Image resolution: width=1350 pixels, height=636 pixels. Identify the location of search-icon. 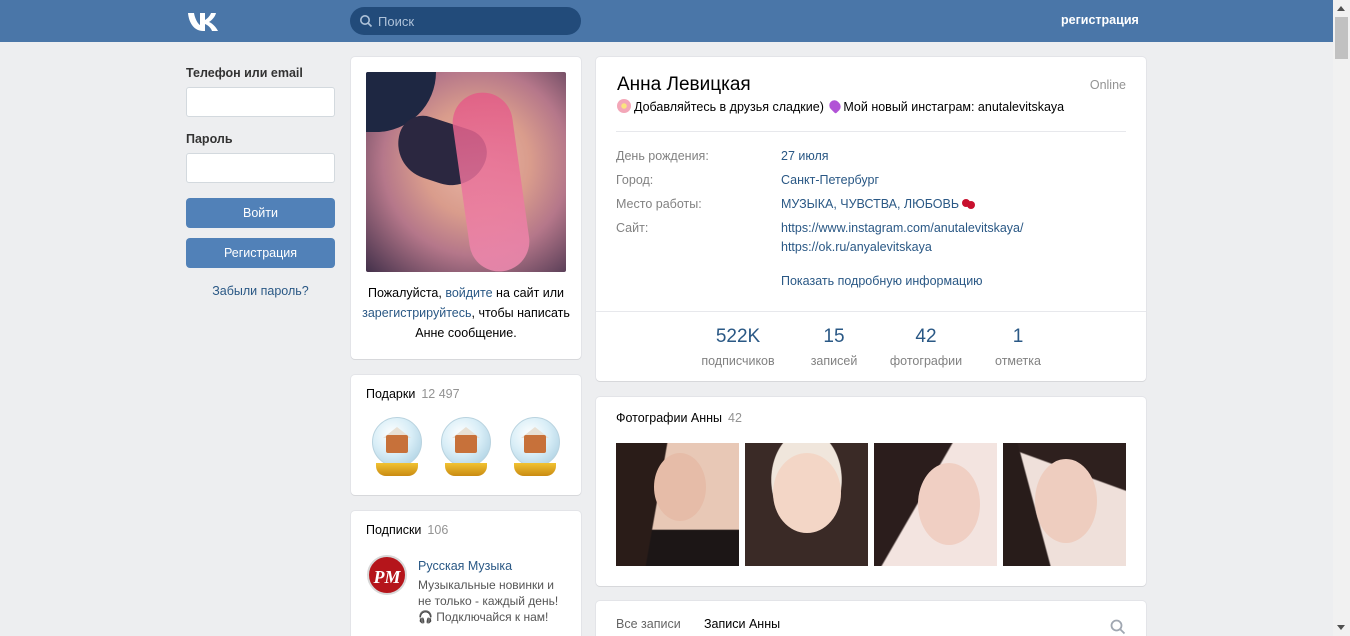
(366, 21).